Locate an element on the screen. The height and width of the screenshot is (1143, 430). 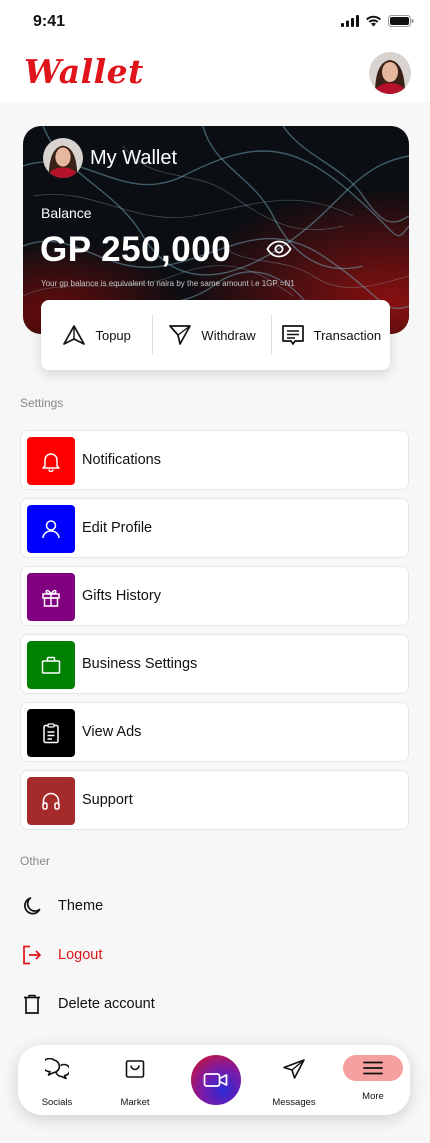
transaction-button: Transaction is located at coordinates (331, 335).